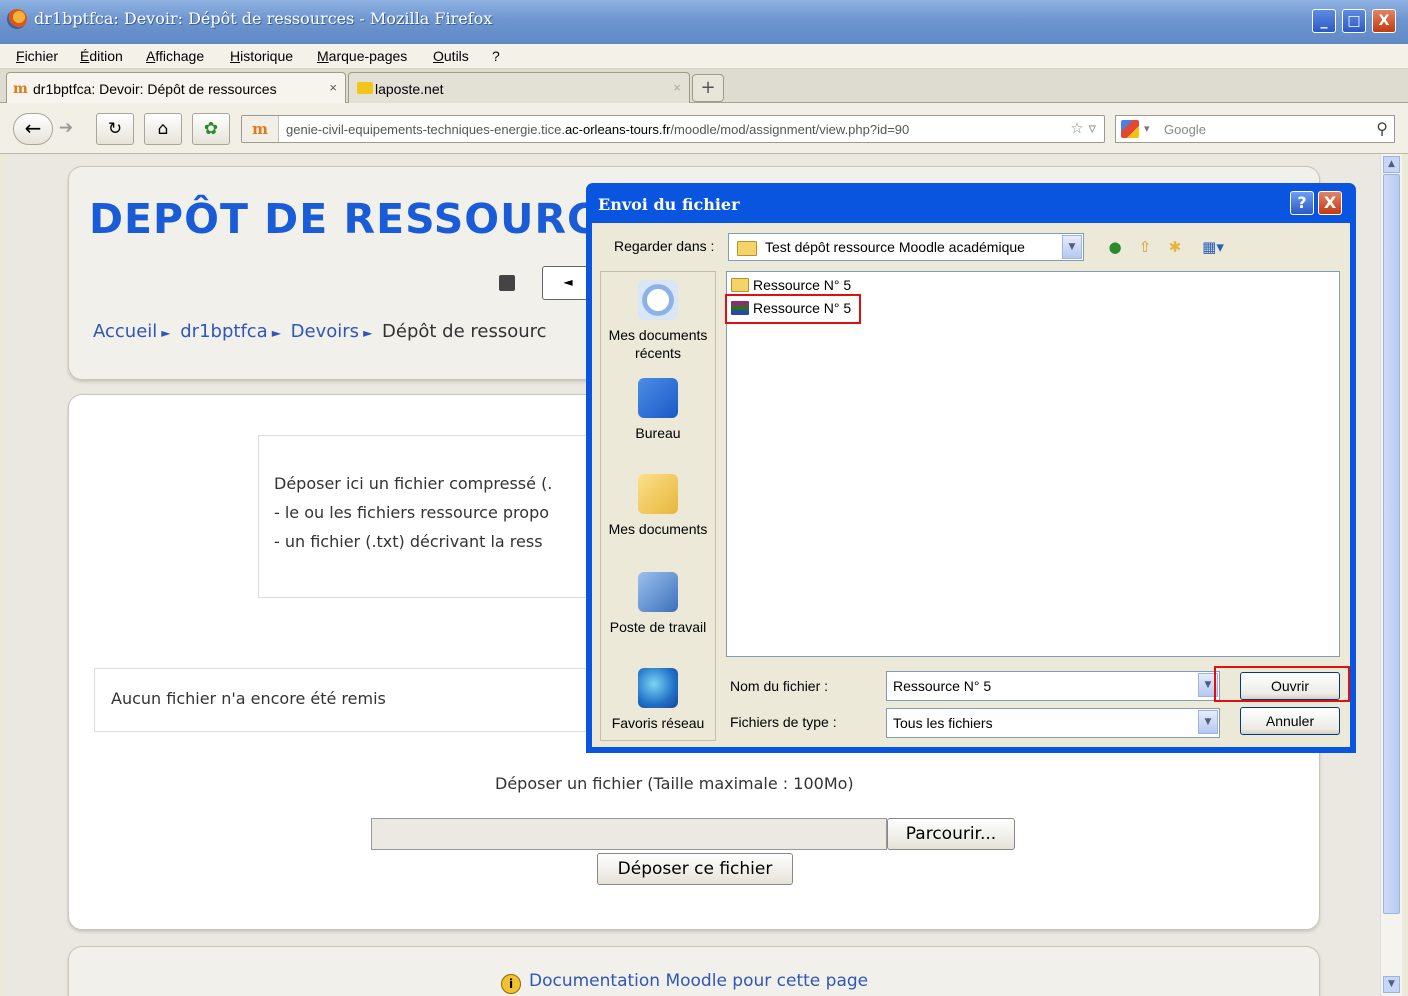 This screenshot has width=1408, height=996. I want to click on breadcrumb-accueil: Accueil, so click(125, 331).